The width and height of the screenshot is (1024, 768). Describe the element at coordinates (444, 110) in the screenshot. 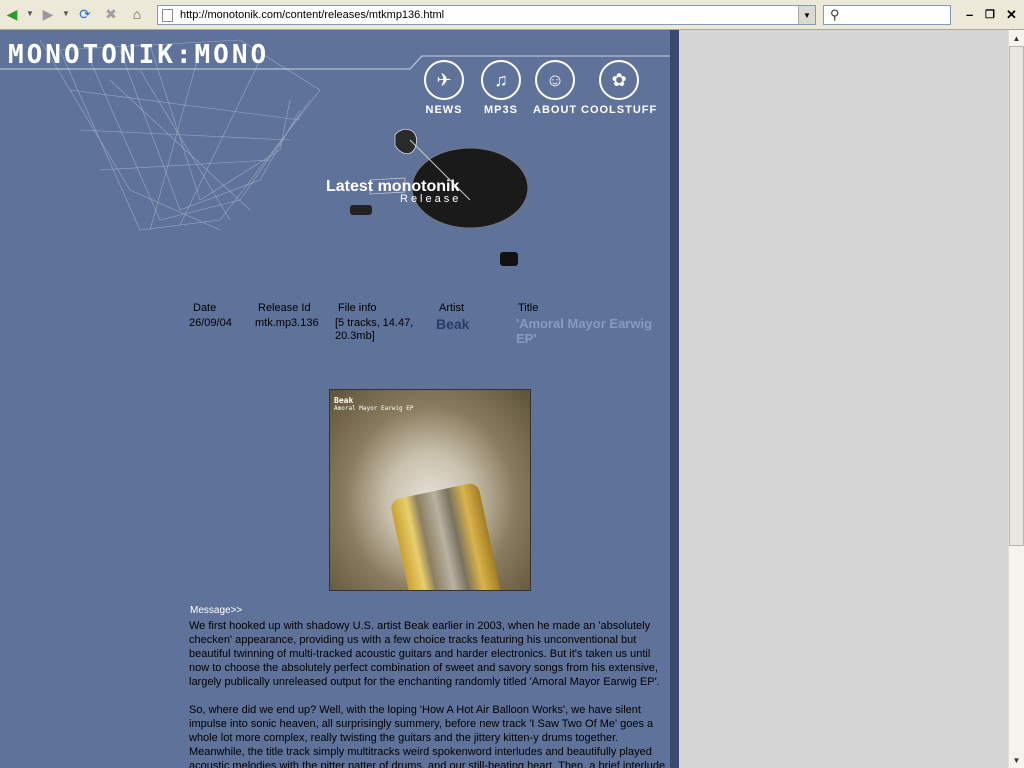

I see `nav-news-label: NEWS` at that location.